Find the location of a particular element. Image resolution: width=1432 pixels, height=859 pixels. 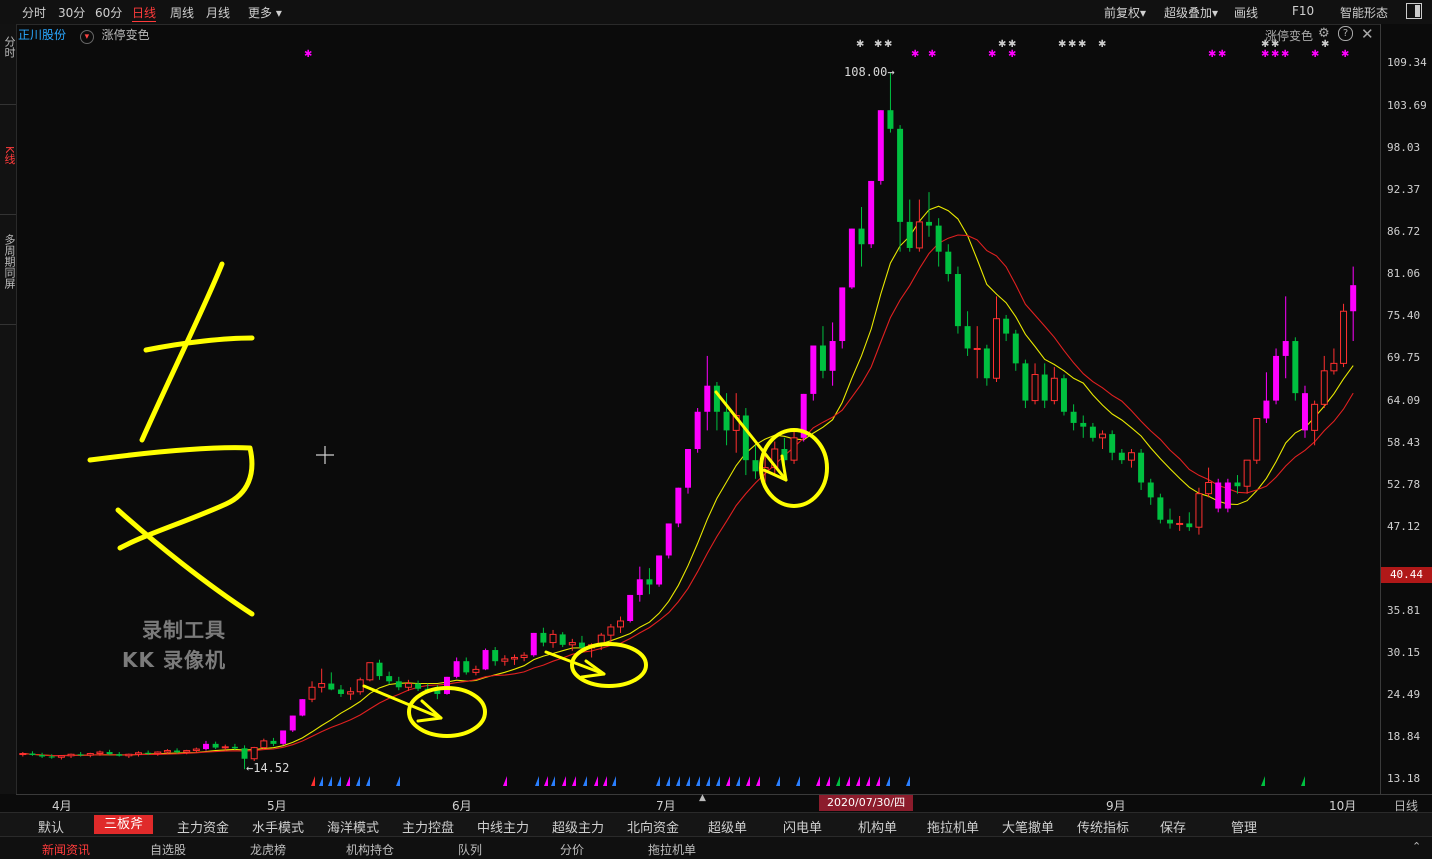

expand-icon: ⌃ is located at coordinates (1416, 846).